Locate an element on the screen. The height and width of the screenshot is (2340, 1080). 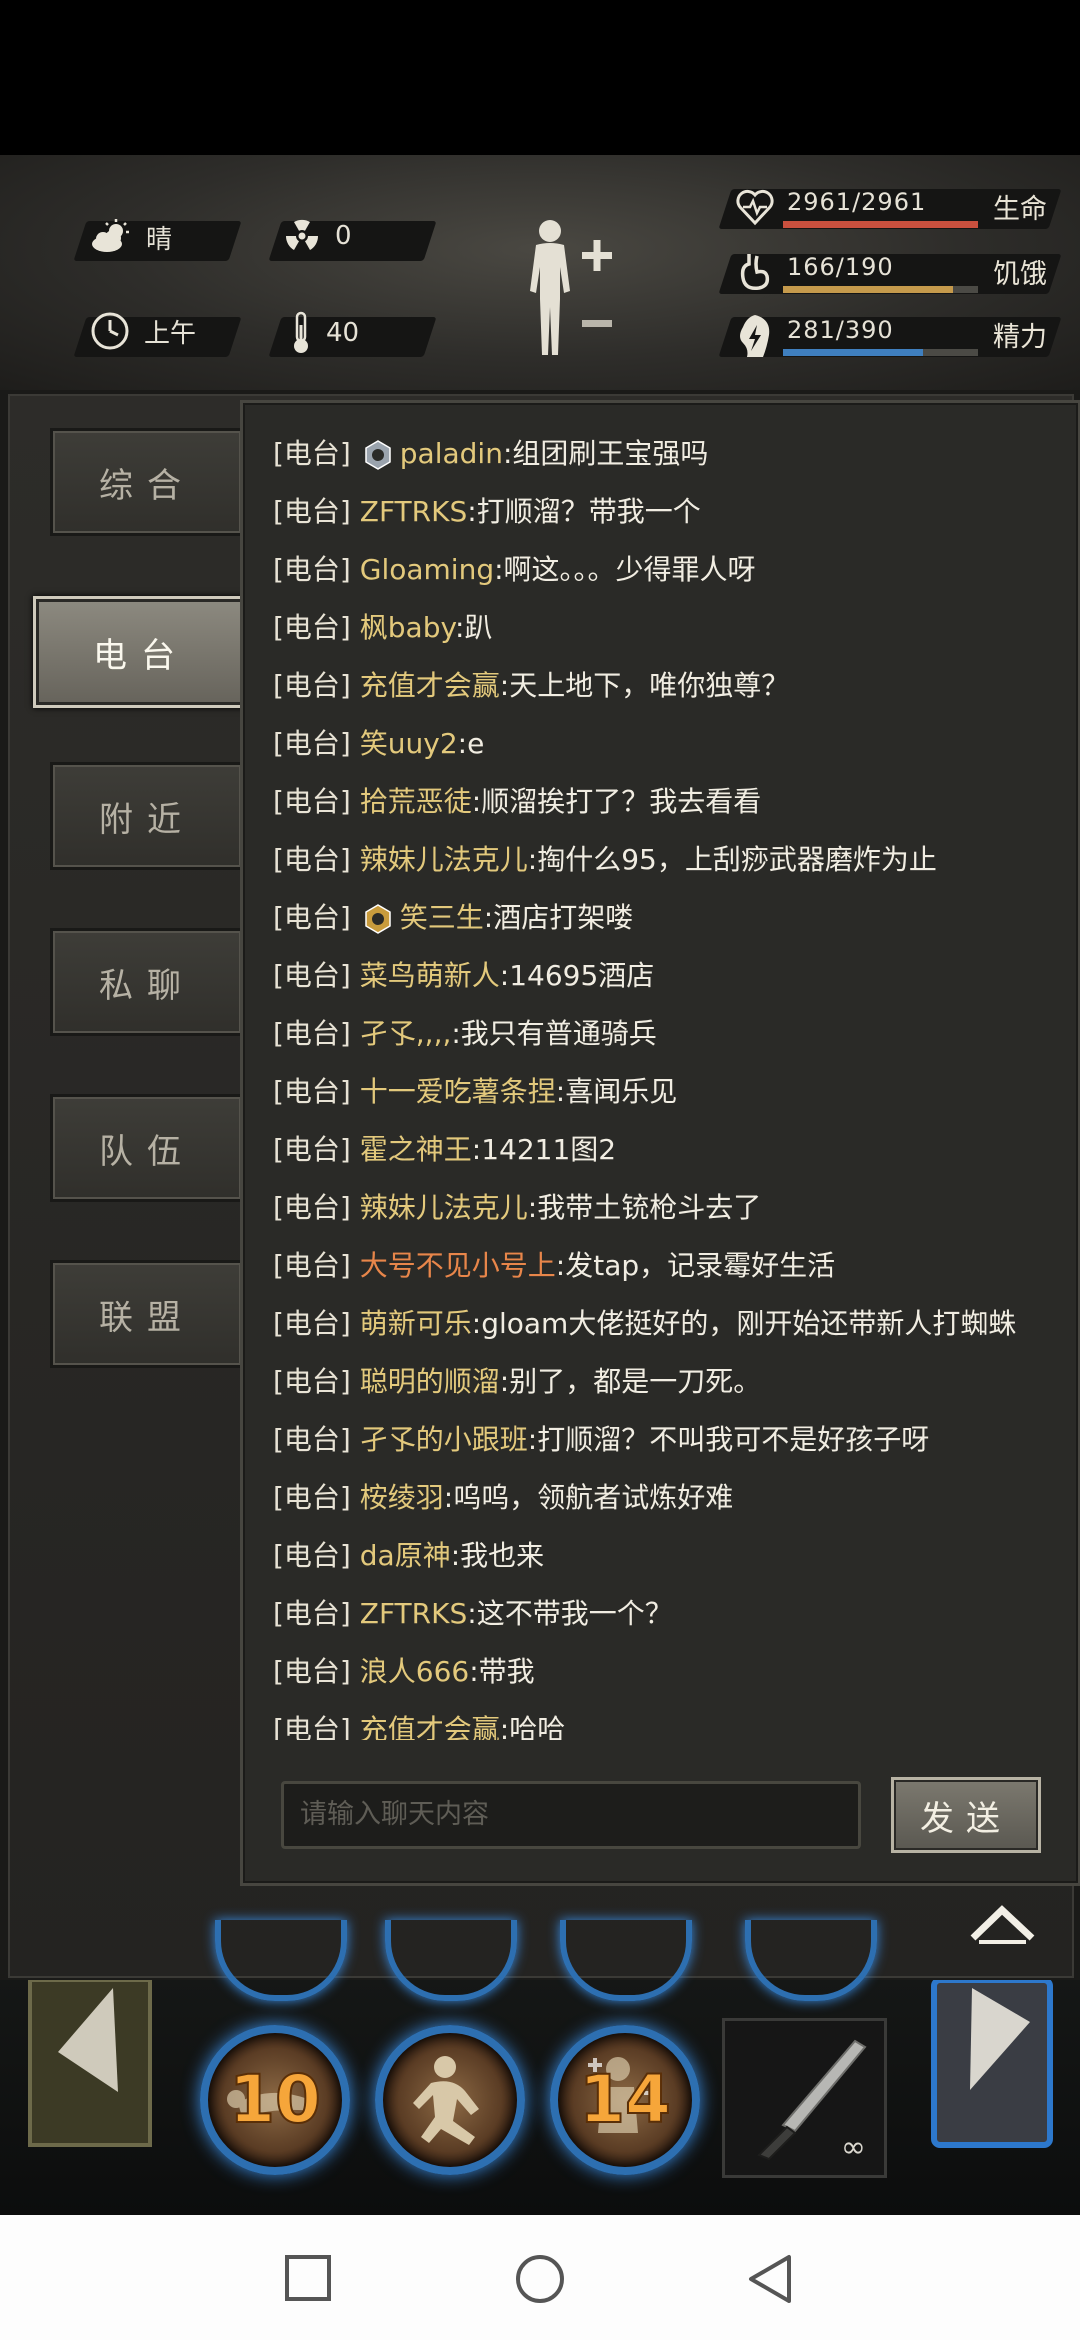
skill-button-rest: 10 is located at coordinates (275, 2100).